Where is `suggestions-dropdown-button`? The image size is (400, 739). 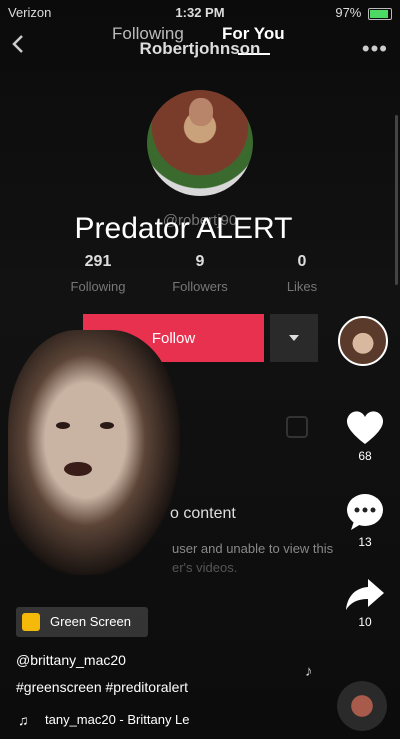
suggestions-dropdown-button is located at coordinates (294, 338).